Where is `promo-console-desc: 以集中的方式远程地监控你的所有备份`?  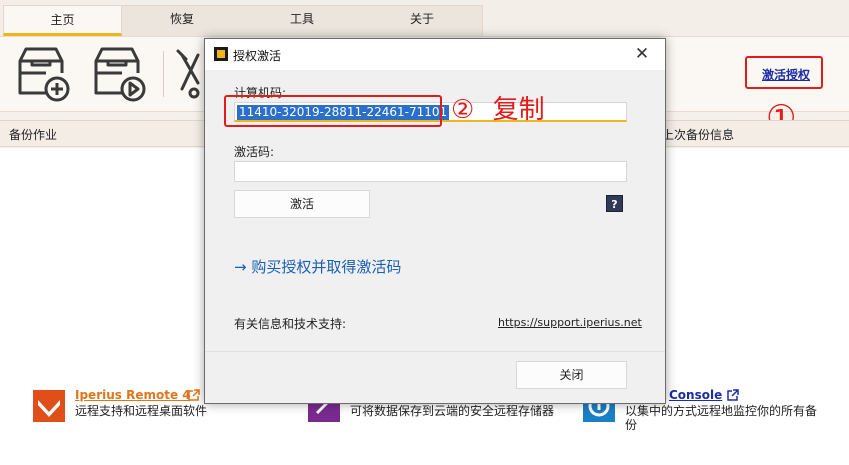 promo-console-desc: 以集中的方式远程地监控你的所有备份 is located at coordinates (721, 418).